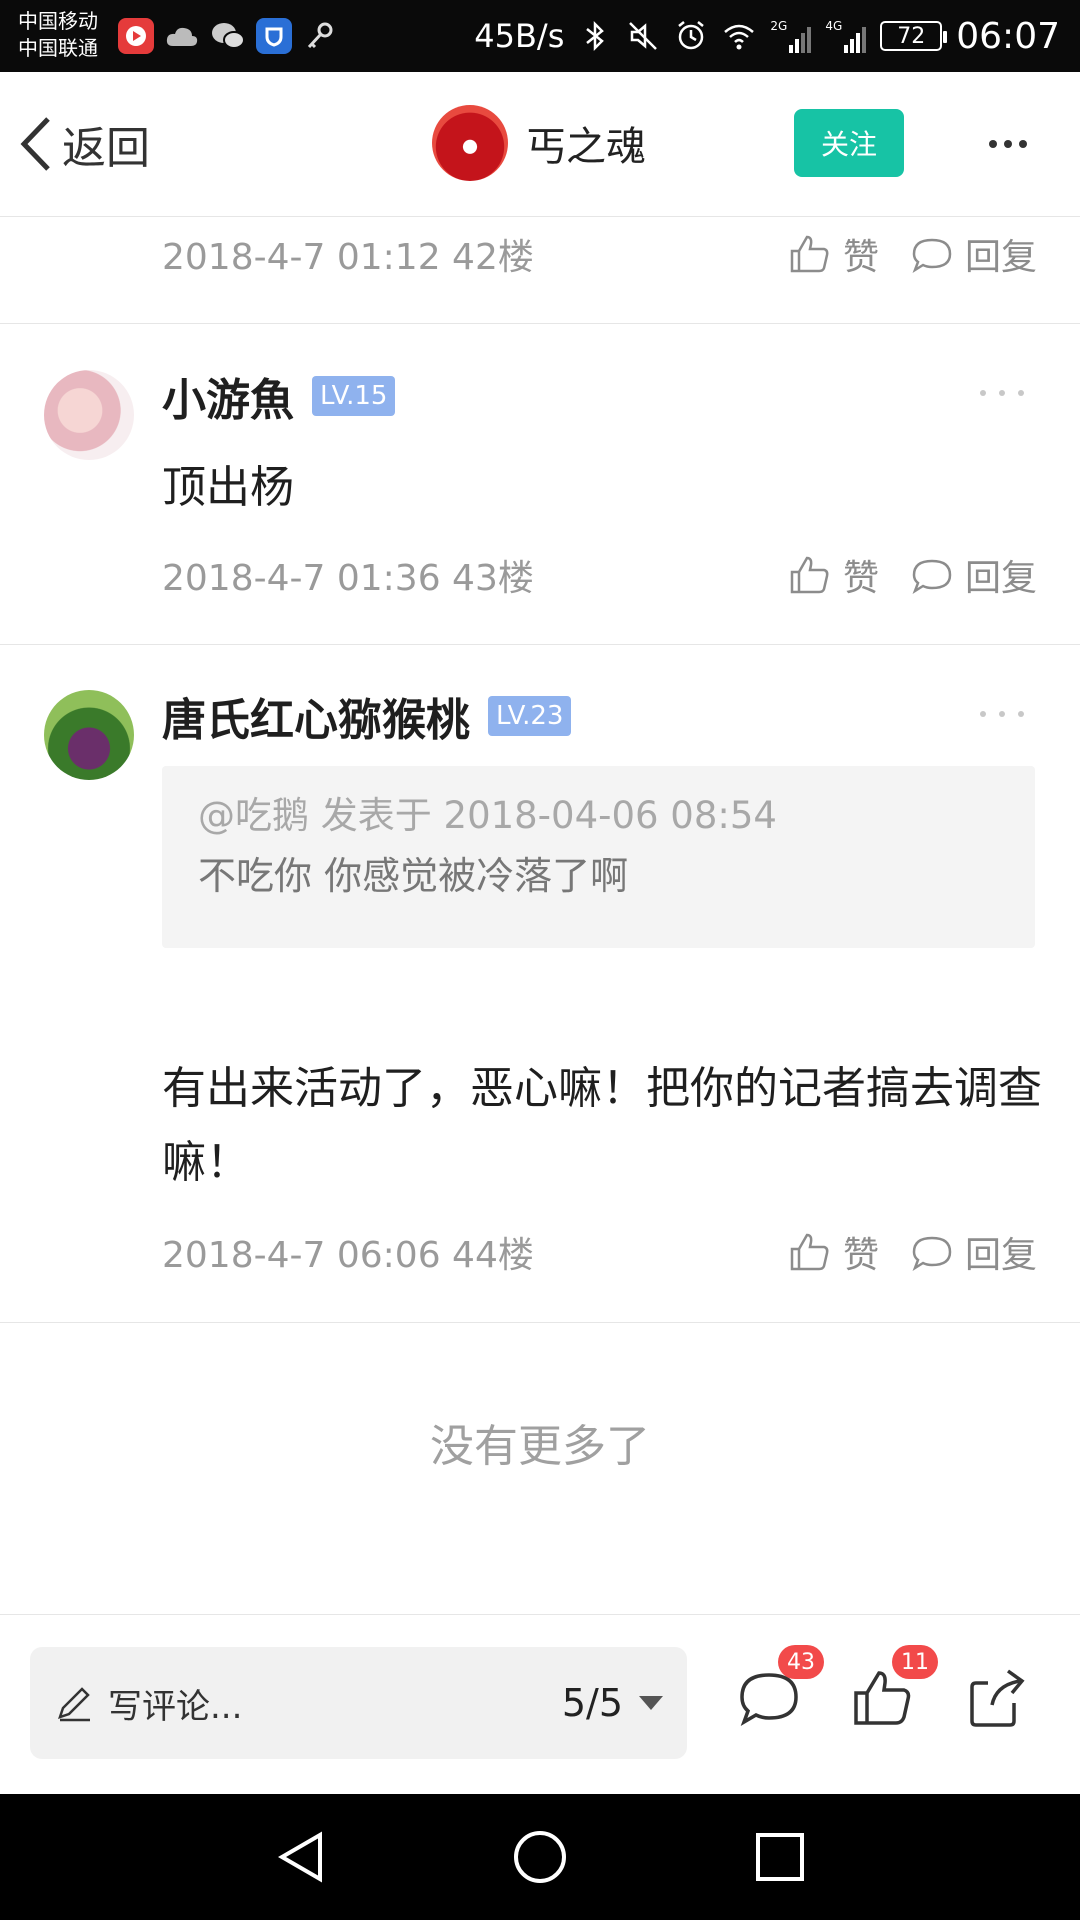 The width and height of the screenshot is (1080, 1920). What do you see at coordinates (993, 144) in the screenshot?
I see `more-dots-icon` at bounding box center [993, 144].